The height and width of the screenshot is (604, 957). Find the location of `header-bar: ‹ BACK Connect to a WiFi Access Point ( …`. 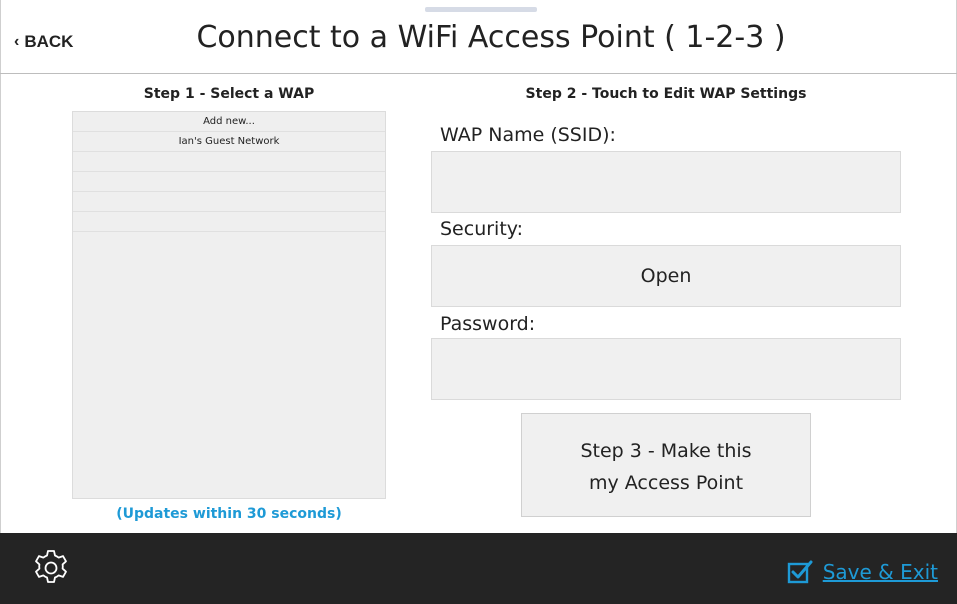

header-bar: ‹ BACK Connect to a WiFi Access Point ( … is located at coordinates (478, 37).